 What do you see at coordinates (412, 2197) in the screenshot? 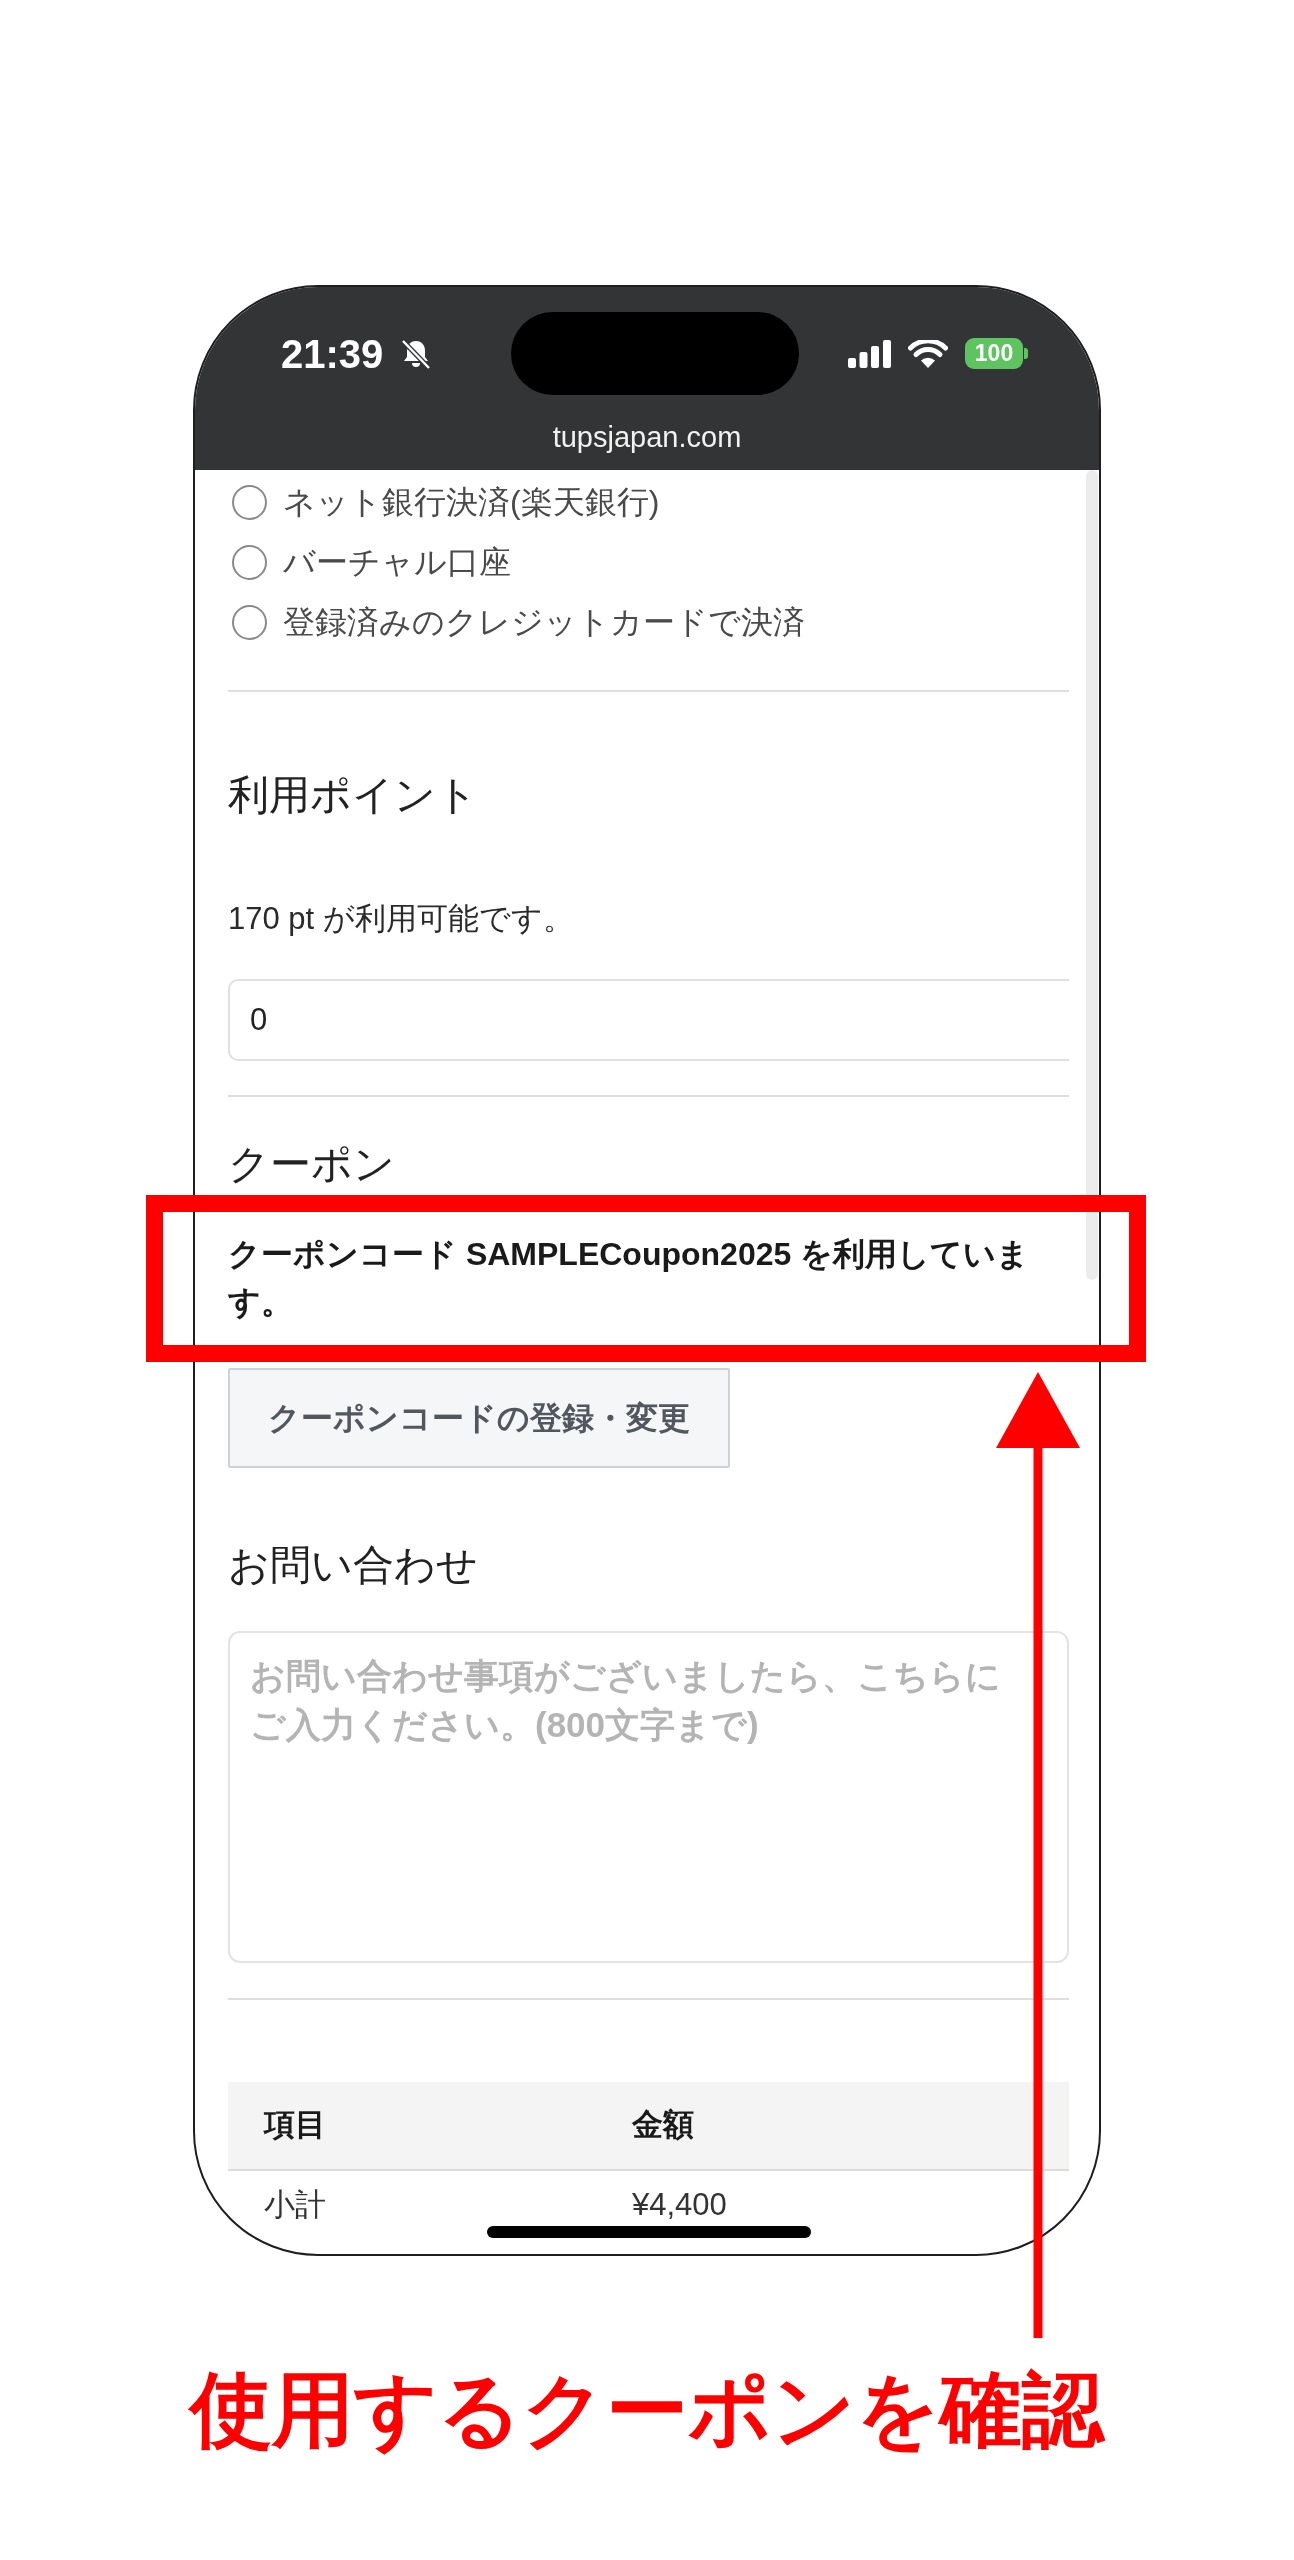
I see `table-cell: 小計` at bounding box center [412, 2197].